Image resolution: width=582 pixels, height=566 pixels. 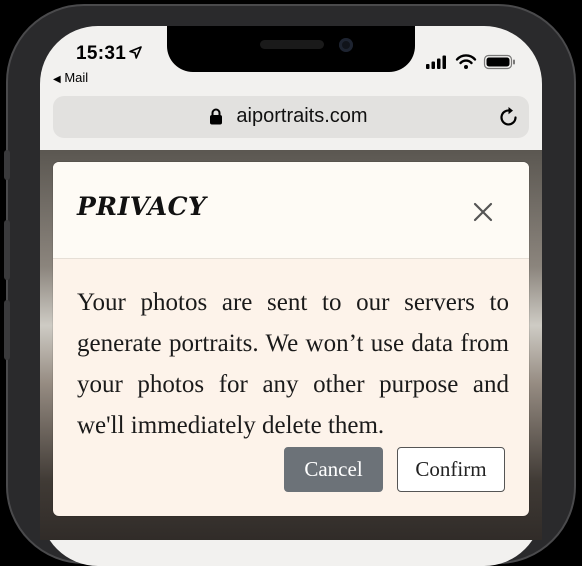 What do you see at coordinates (142, 206) in the screenshot?
I see `modal-title: PRIVACY` at bounding box center [142, 206].